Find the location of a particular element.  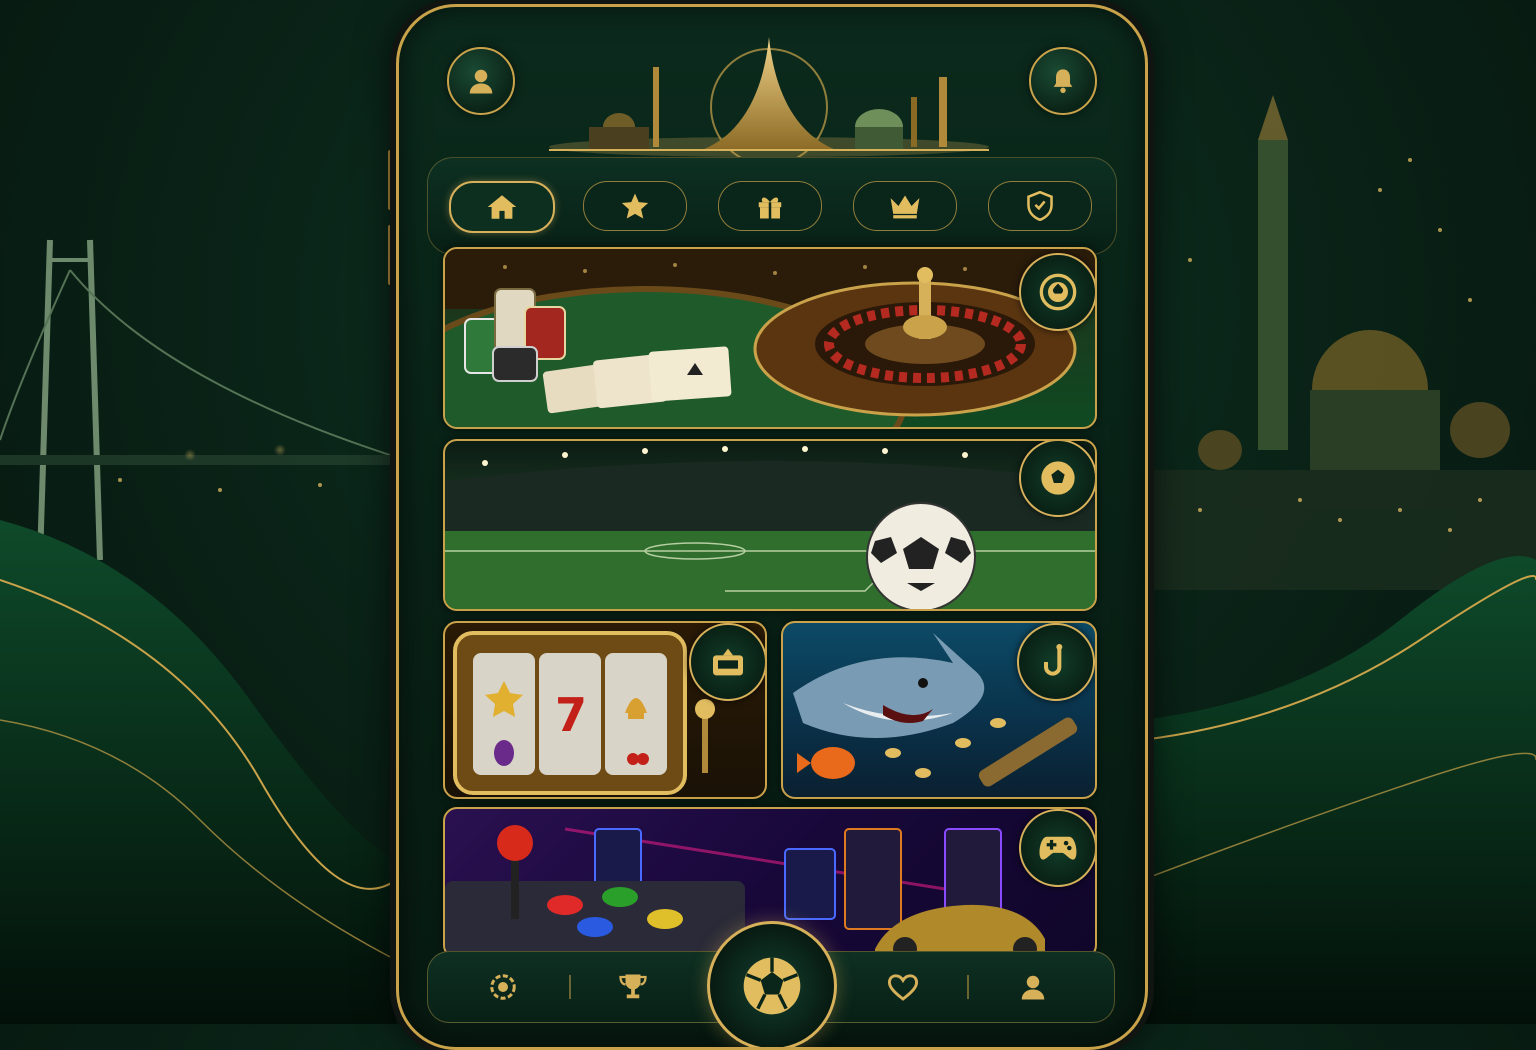

tab-gifts is located at coordinates (770, 206).